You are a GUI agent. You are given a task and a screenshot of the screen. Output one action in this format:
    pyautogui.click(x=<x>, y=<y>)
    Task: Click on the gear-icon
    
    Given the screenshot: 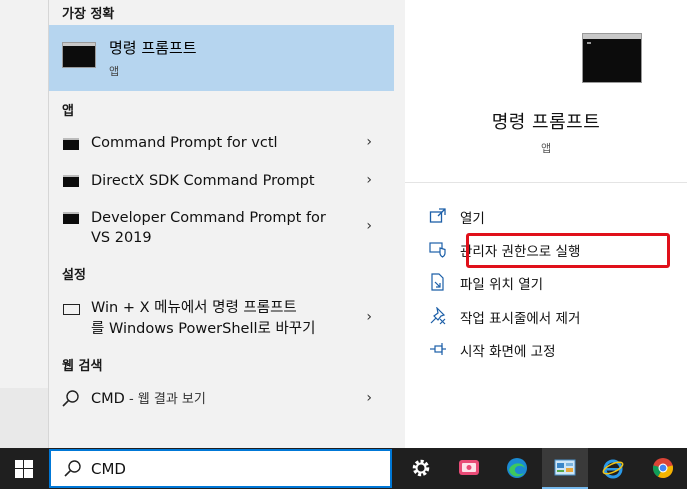 What is the action you would take?
    pyautogui.click(x=421, y=468)
    